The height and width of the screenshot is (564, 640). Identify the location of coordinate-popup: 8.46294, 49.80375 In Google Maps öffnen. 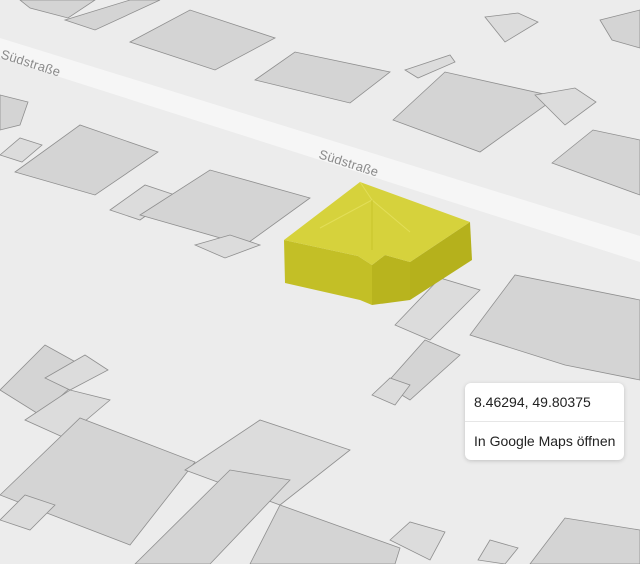
(544, 421).